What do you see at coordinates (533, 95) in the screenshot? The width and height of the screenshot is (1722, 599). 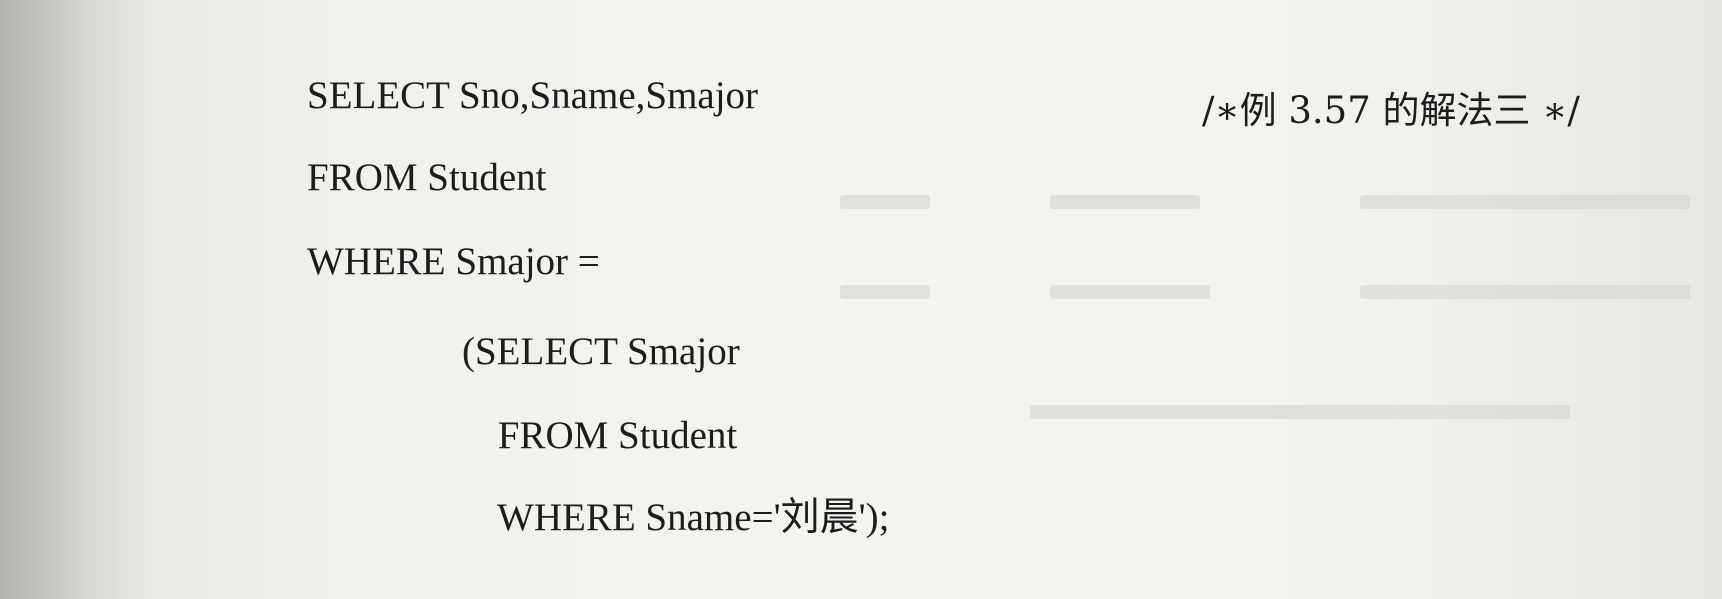 I see `code-line-select: SELECT Sno,Sname,Smajor` at bounding box center [533, 95].